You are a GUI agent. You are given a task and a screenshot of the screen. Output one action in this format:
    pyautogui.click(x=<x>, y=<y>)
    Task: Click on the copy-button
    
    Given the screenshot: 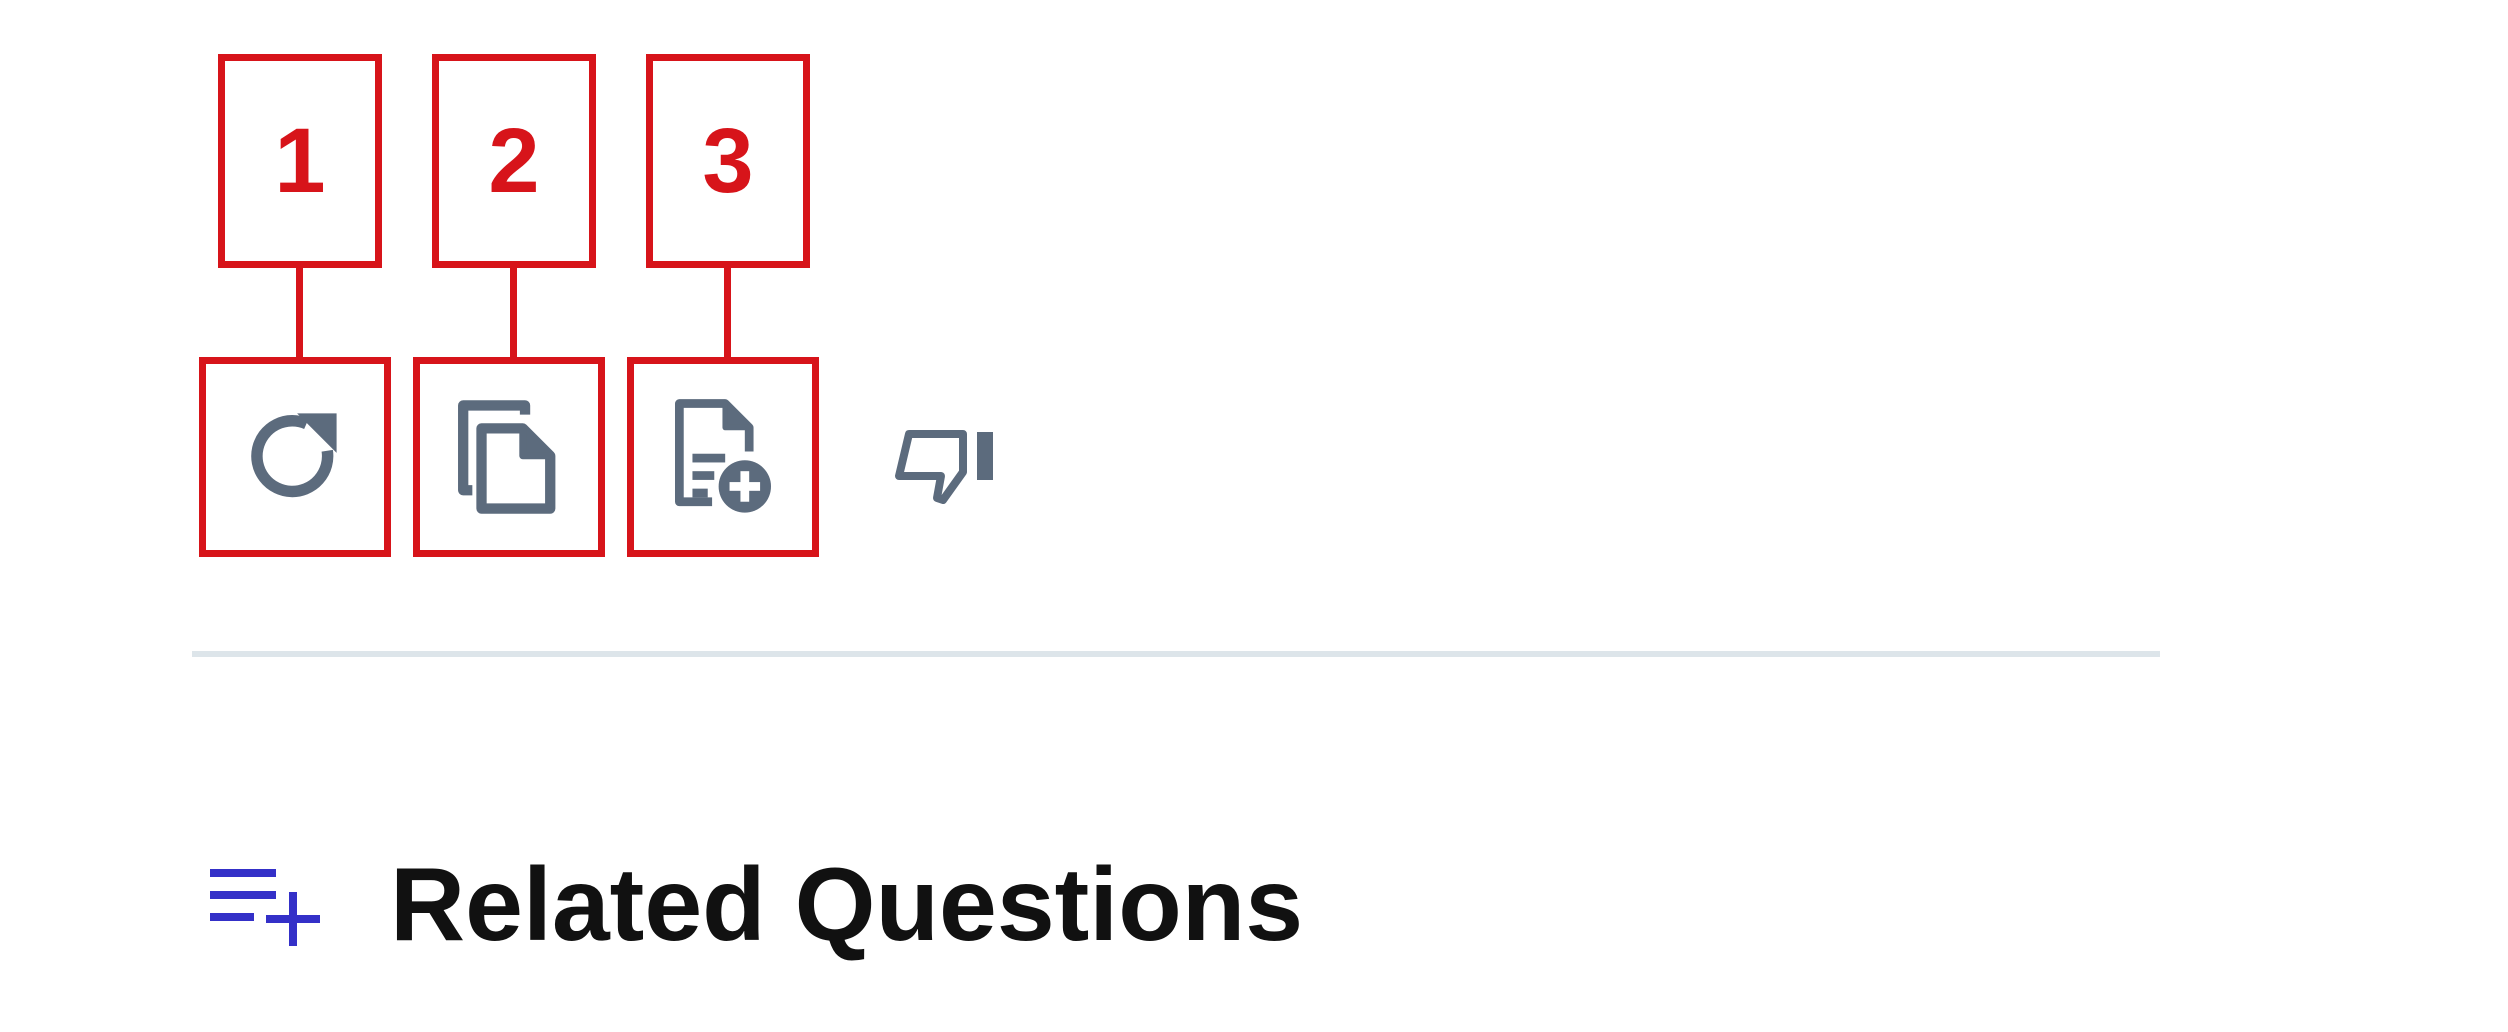 What is the action you would take?
    pyautogui.click(x=509, y=457)
    